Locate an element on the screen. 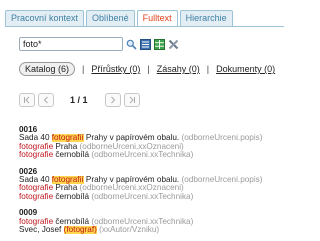  grid-icon is located at coordinates (159, 44).